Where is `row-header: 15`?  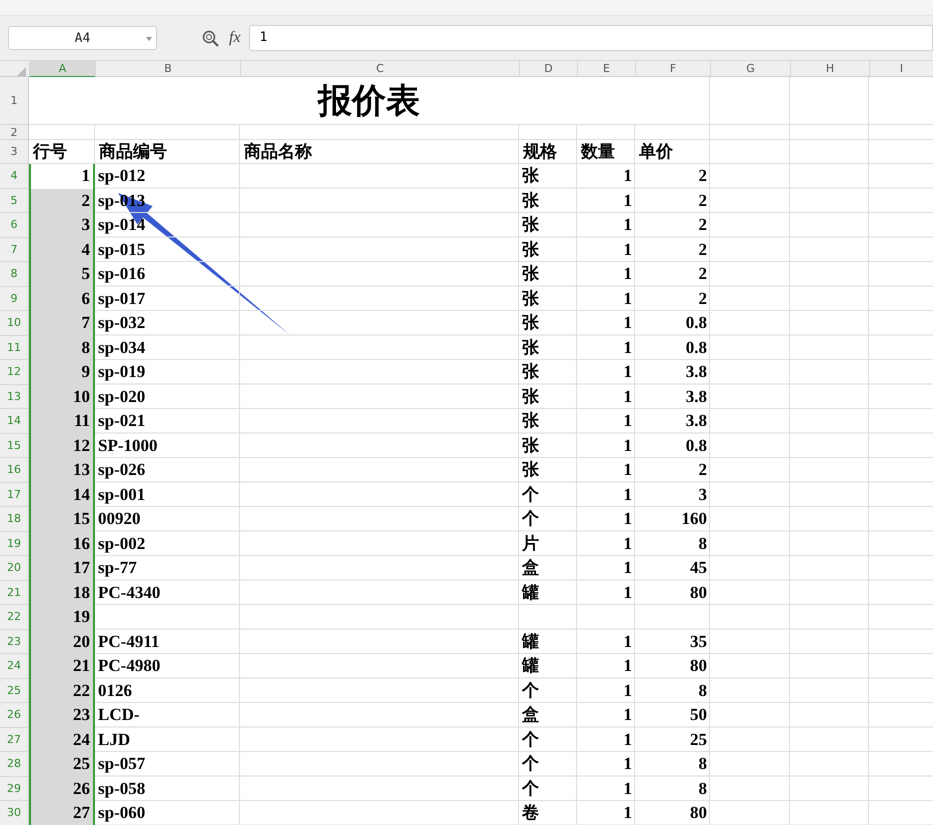
row-header: 15 is located at coordinates (14, 446).